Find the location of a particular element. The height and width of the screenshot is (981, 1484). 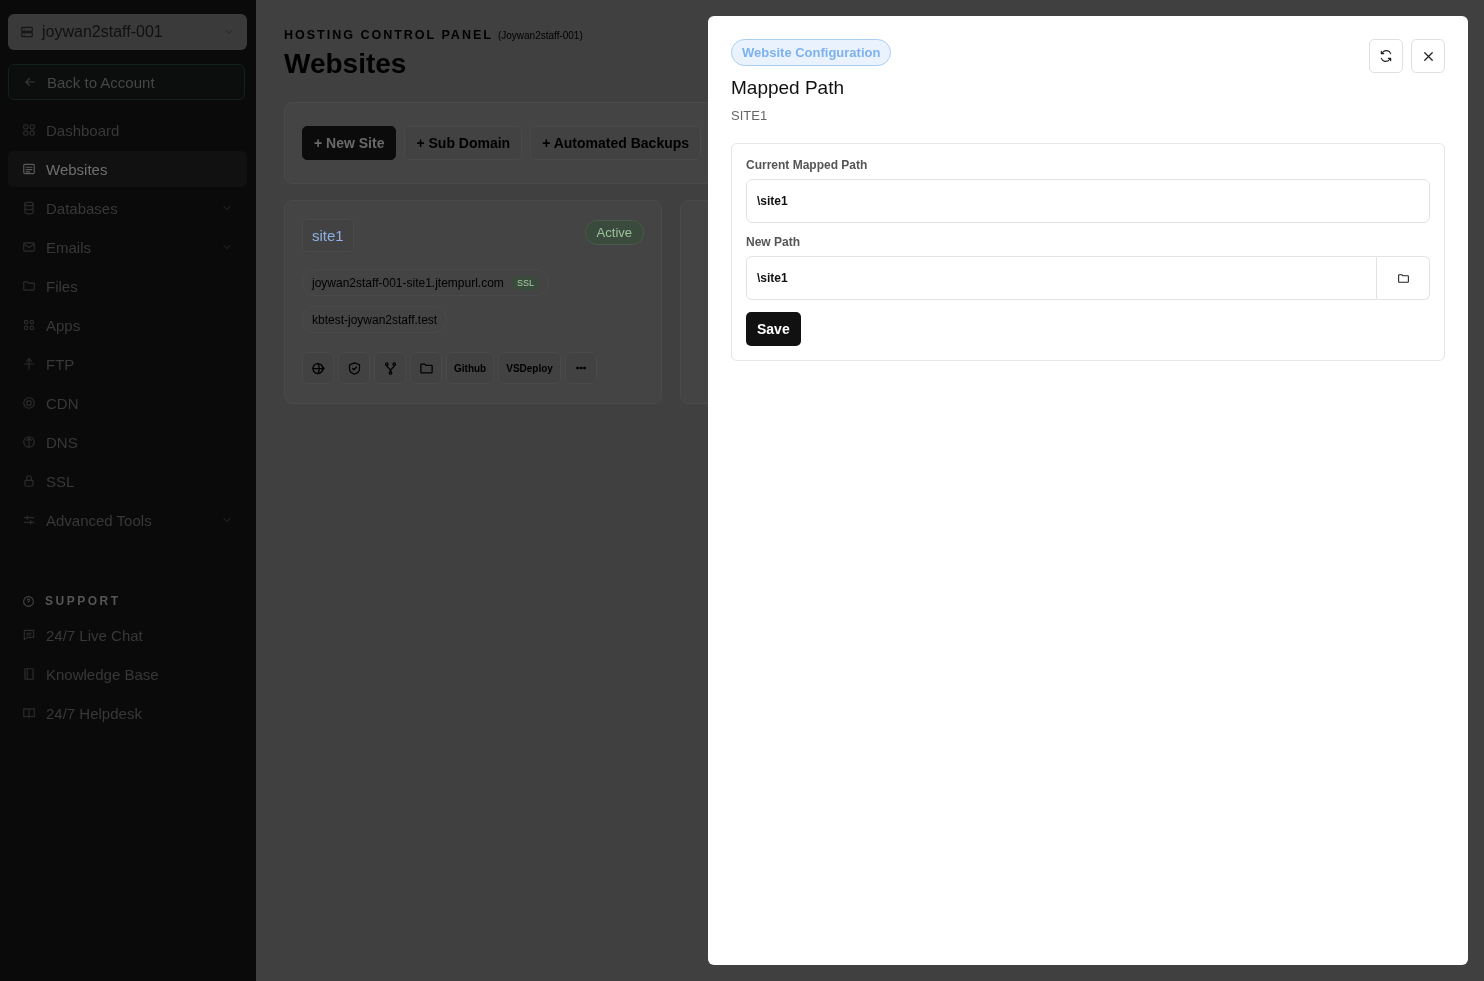

globe-button is located at coordinates (318, 368).